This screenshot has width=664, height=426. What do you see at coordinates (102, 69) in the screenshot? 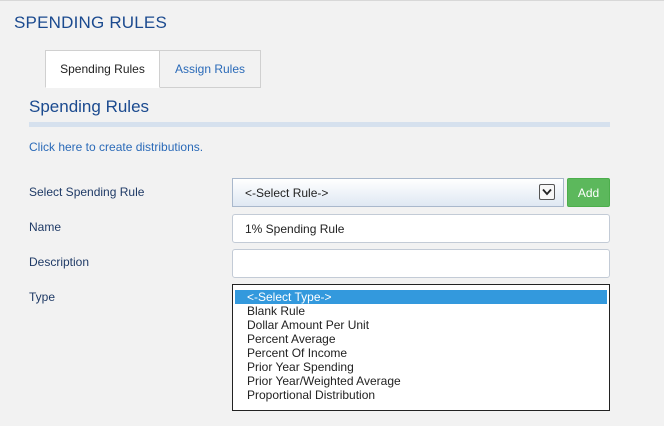
I see `tab-spending-rules: Spending Rules` at bounding box center [102, 69].